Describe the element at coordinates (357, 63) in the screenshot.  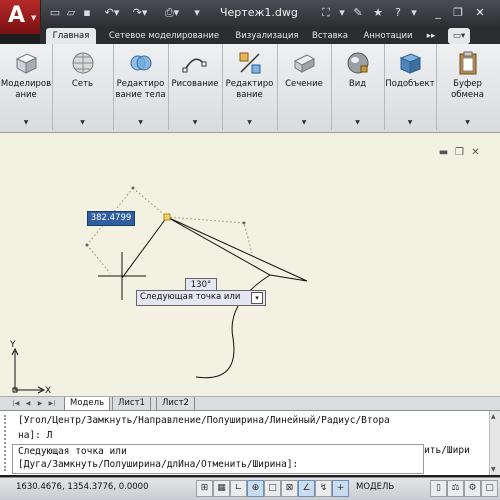
I see `view-icon` at that location.